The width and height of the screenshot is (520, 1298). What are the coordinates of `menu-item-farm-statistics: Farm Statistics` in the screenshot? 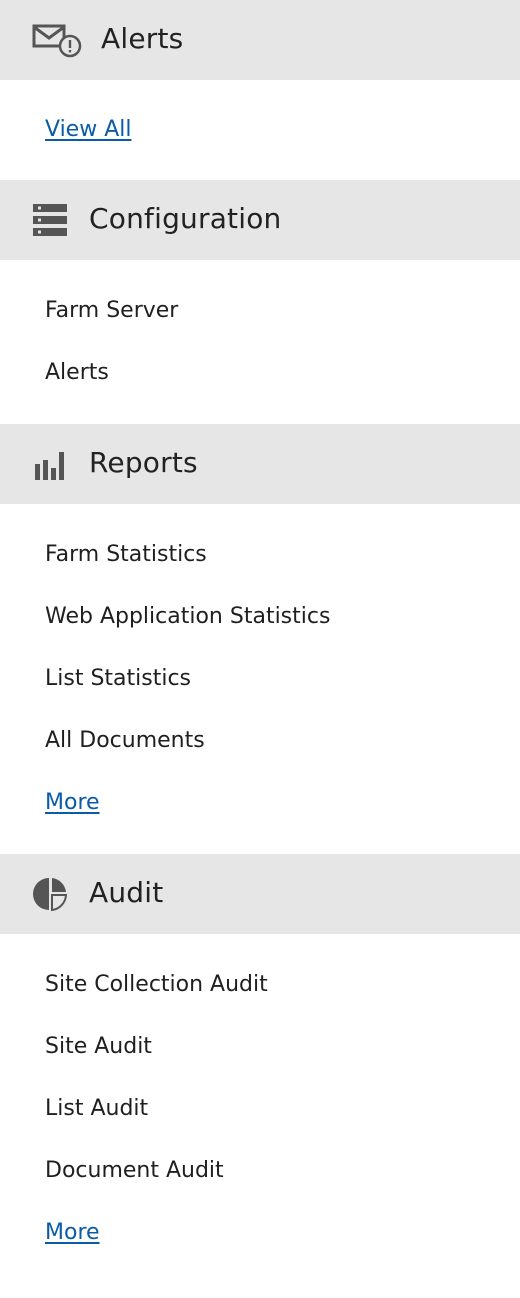 It's located at (126, 555).